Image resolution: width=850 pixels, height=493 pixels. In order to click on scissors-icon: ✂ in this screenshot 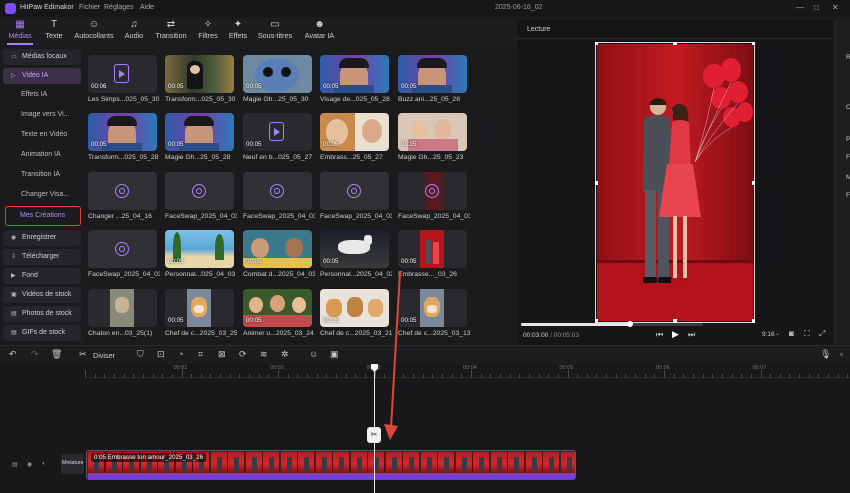, I will do `click(374, 435)`.